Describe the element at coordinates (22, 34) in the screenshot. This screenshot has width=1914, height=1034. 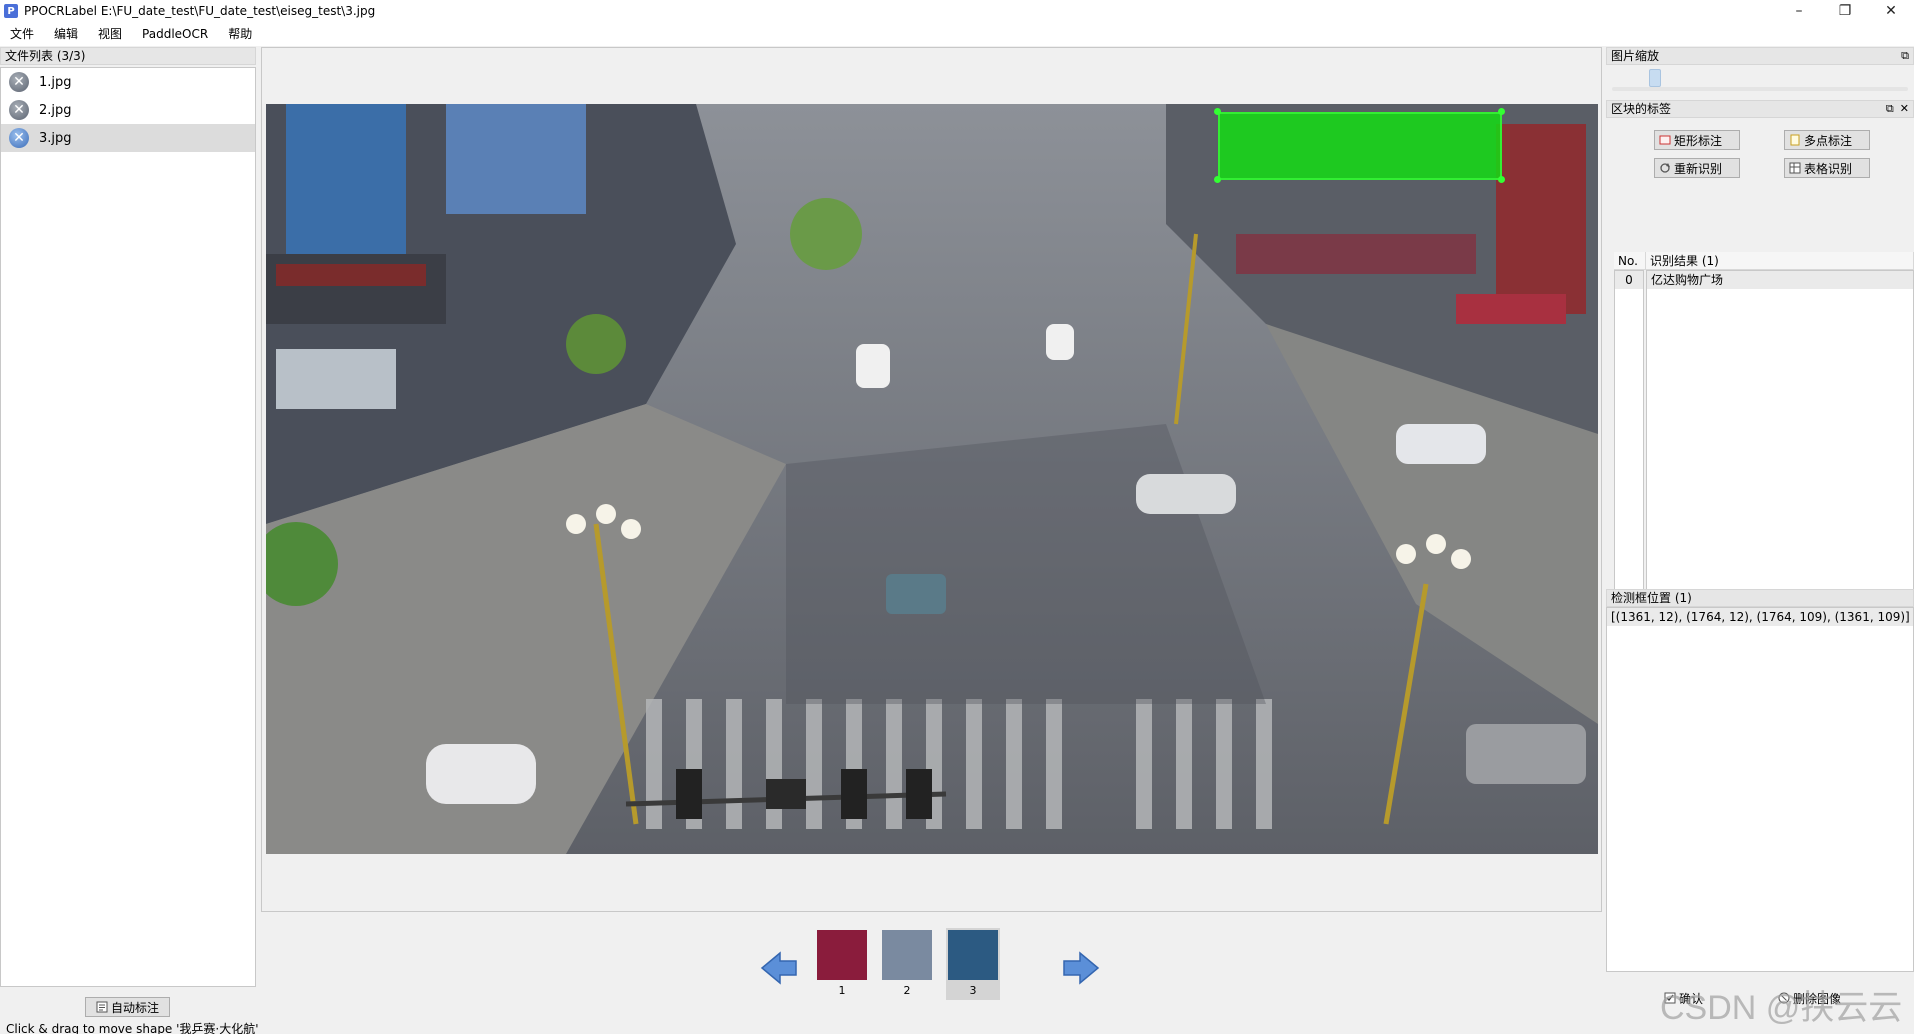
I see `menu-file: 文件` at that location.